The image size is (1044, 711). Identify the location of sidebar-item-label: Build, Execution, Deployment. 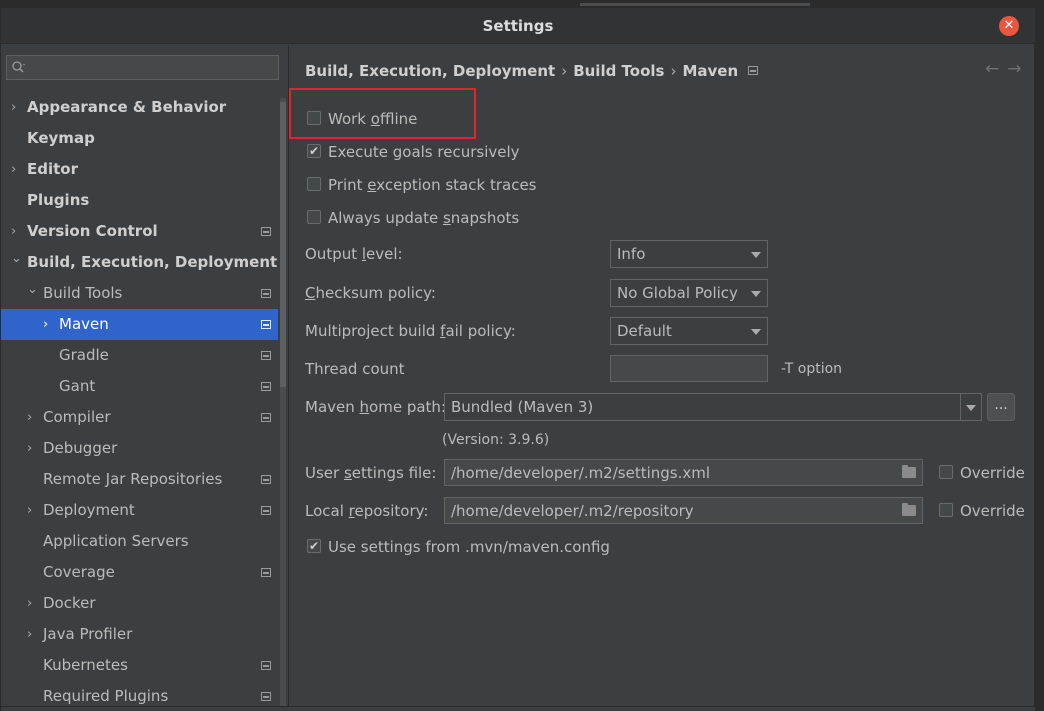
(152, 262).